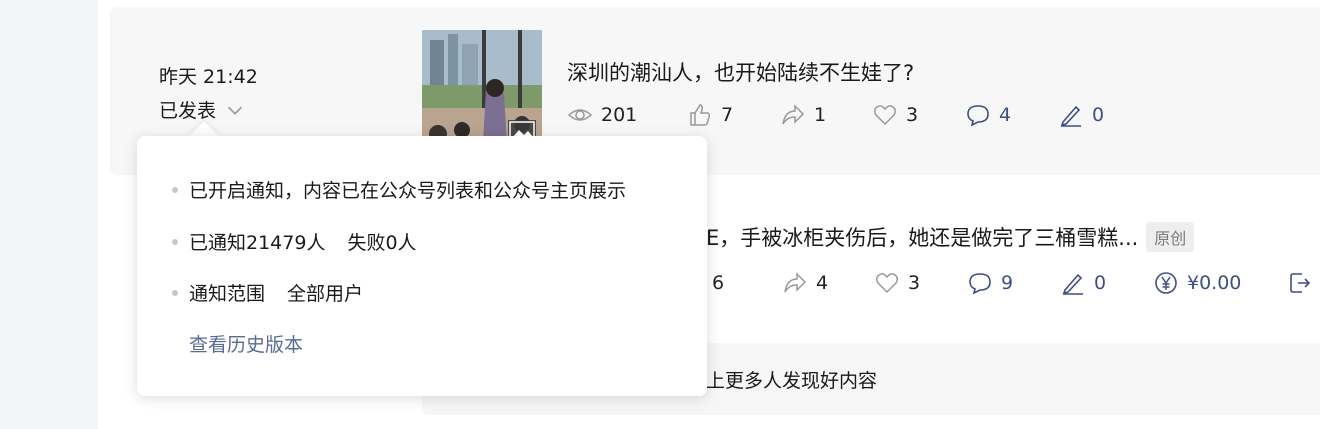  I want to click on reward-stat: ¥0.00, so click(1219, 283).